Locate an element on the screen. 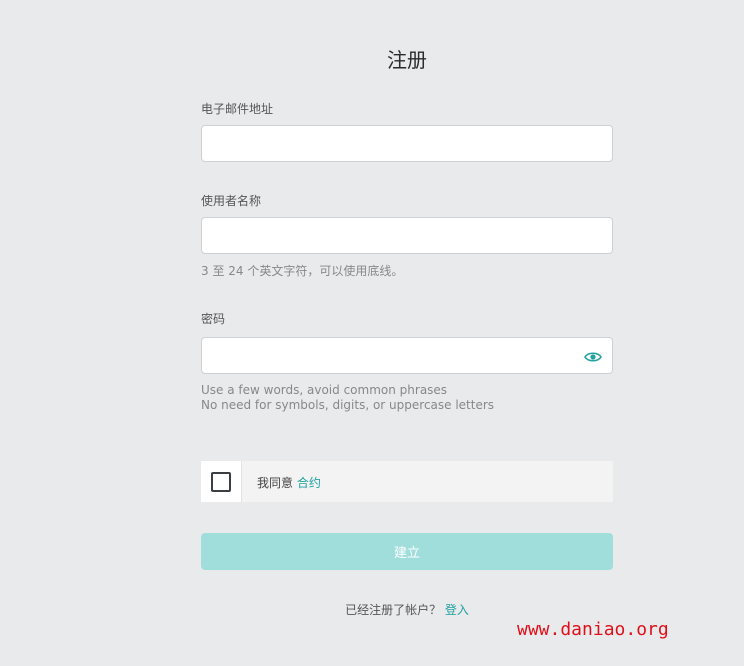 The width and height of the screenshot is (744, 666). email-label: 电子邮件地址 is located at coordinates (237, 109).